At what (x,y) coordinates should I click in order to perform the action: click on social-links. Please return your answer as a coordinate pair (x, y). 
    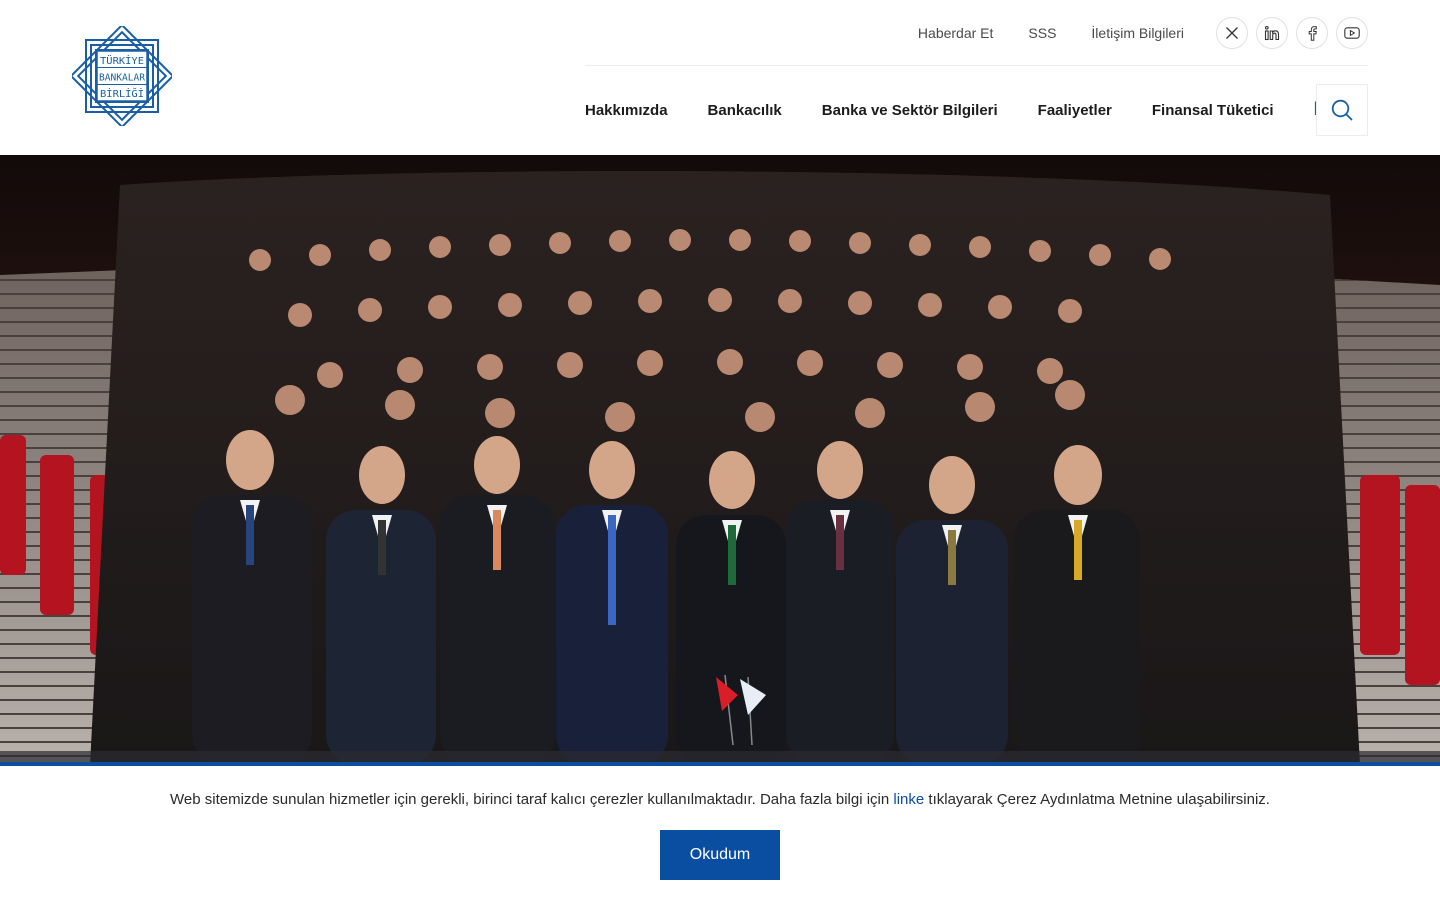
    Looking at the image, I should click on (1292, 33).